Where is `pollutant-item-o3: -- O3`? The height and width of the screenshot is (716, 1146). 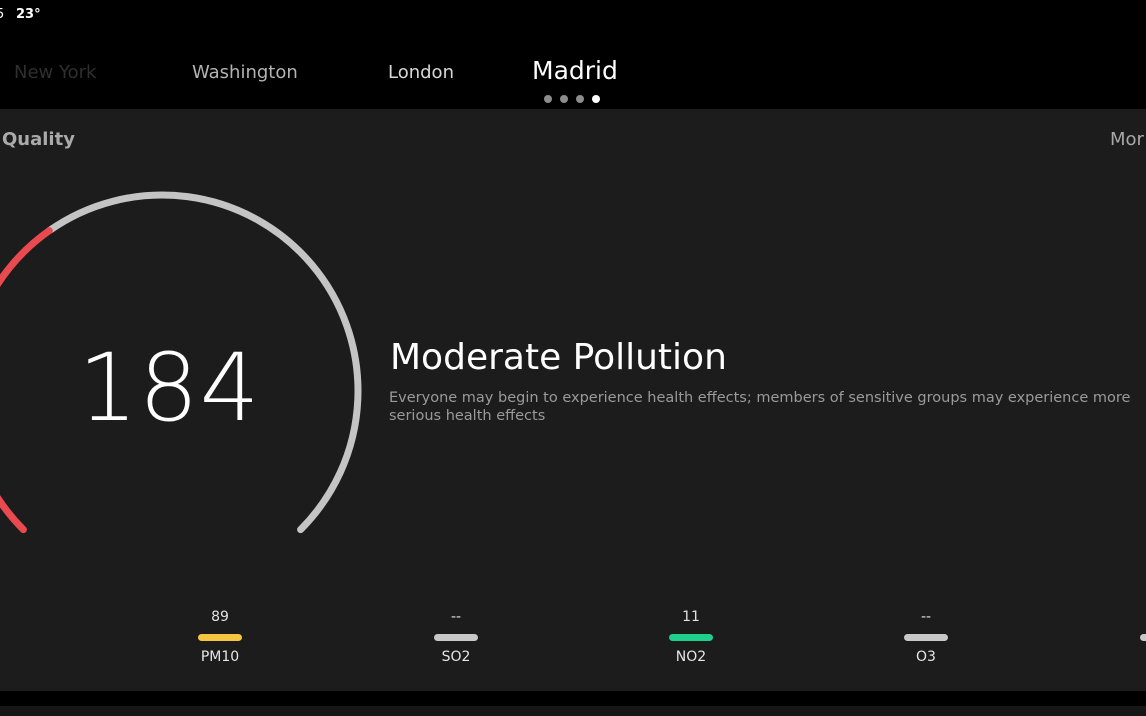 pollutant-item-o3: -- O3 is located at coordinates (926, 637).